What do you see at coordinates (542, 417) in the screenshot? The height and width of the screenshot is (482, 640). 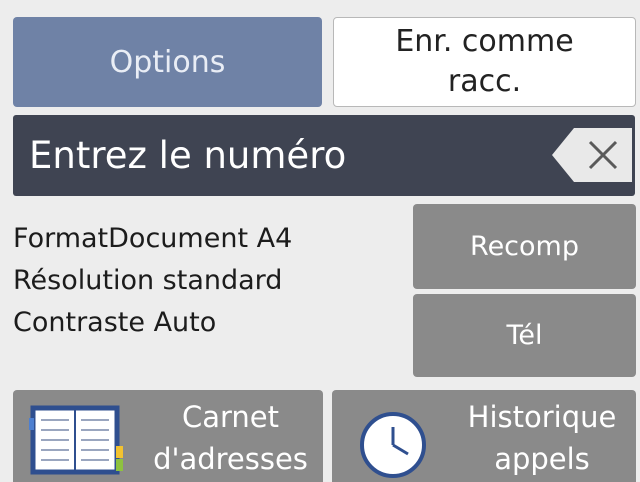 I see `call-history-label-line1: Historique` at bounding box center [542, 417].